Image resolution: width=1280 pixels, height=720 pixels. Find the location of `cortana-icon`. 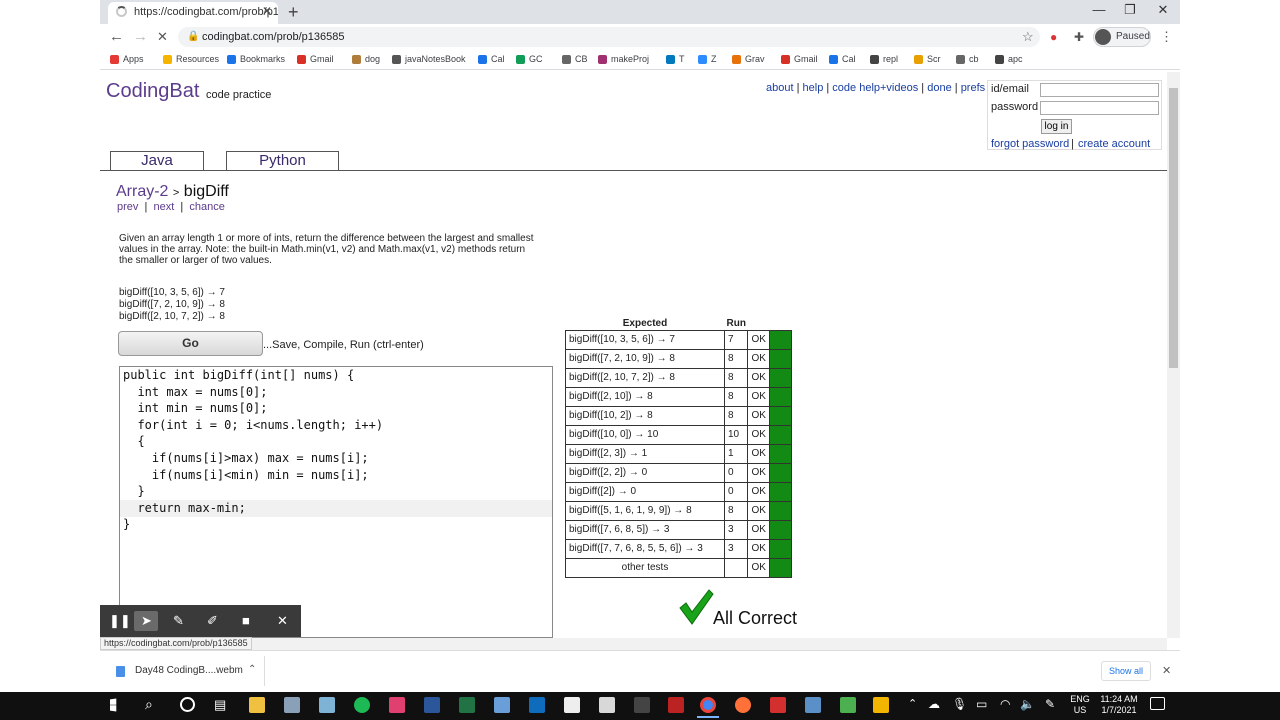

cortana-icon is located at coordinates (187, 704).